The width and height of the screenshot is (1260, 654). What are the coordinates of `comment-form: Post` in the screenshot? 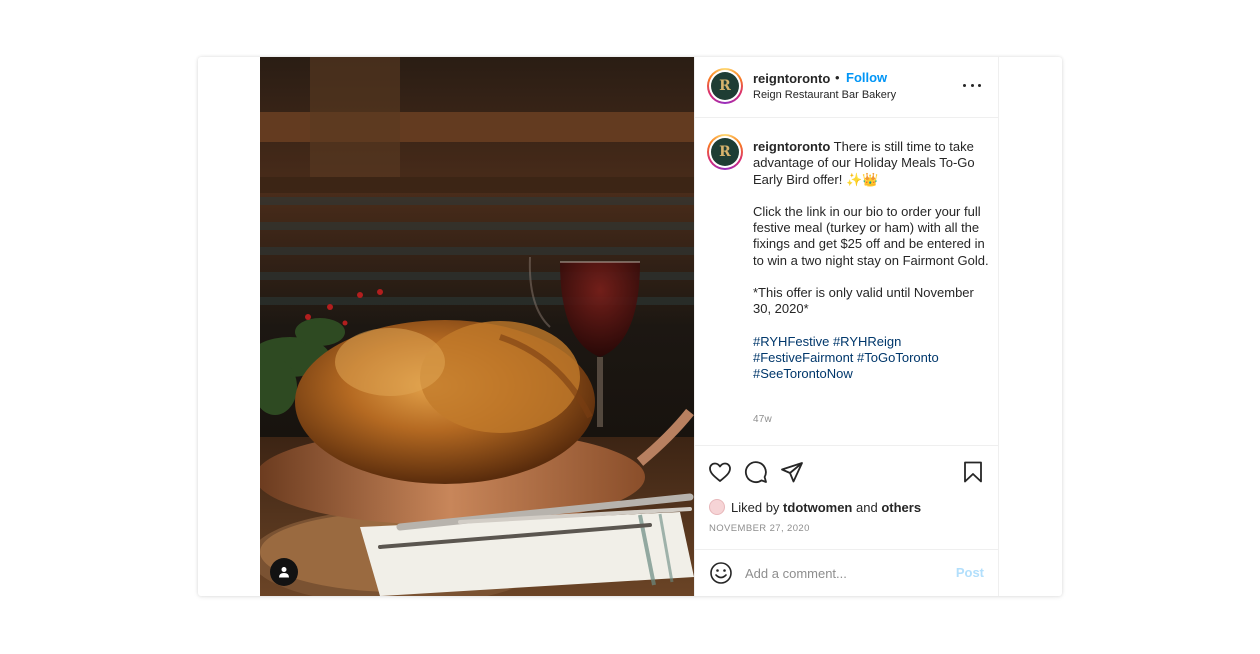 It's located at (846, 573).